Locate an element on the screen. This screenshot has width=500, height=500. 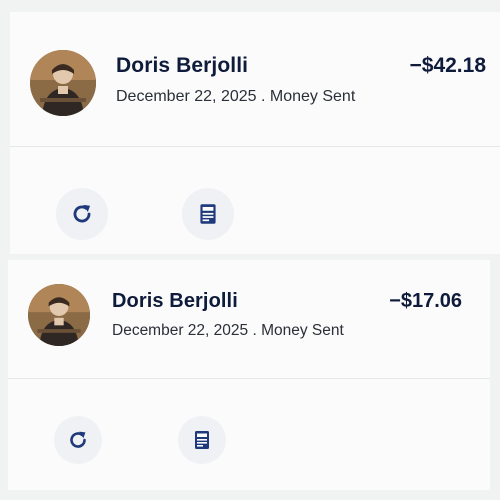
transaction-amount: −$17.06 is located at coordinates (425, 301).